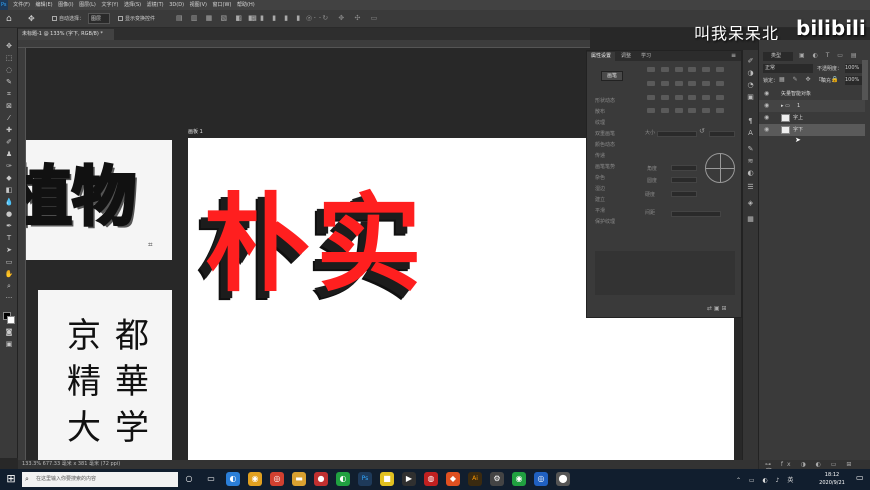 The height and width of the screenshot is (490, 870). What do you see at coordinates (9, 82) in the screenshot?
I see `quick-select-tool-icon: ✎` at bounding box center [9, 82].